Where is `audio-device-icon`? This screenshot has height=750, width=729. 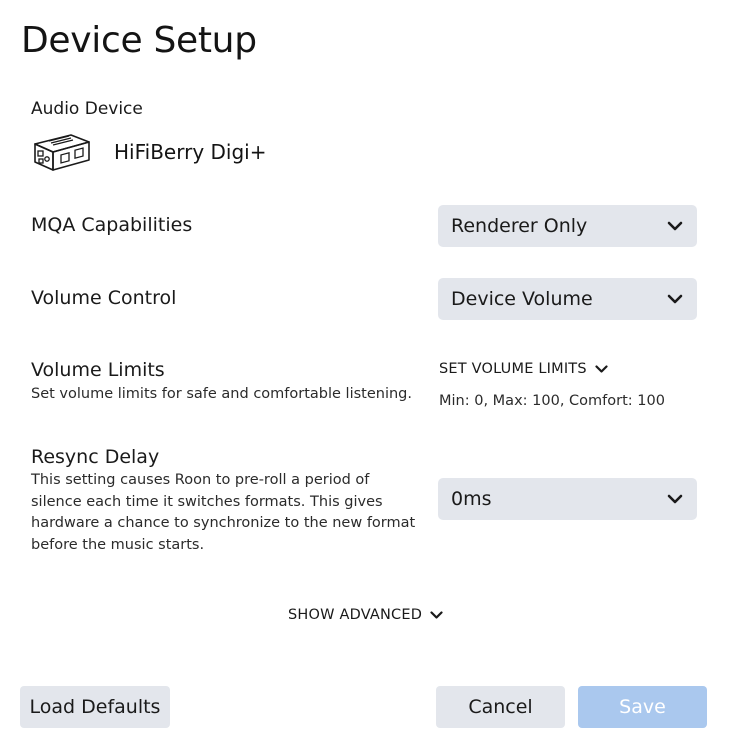
audio-device-icon is located at coordinates (62, 152).